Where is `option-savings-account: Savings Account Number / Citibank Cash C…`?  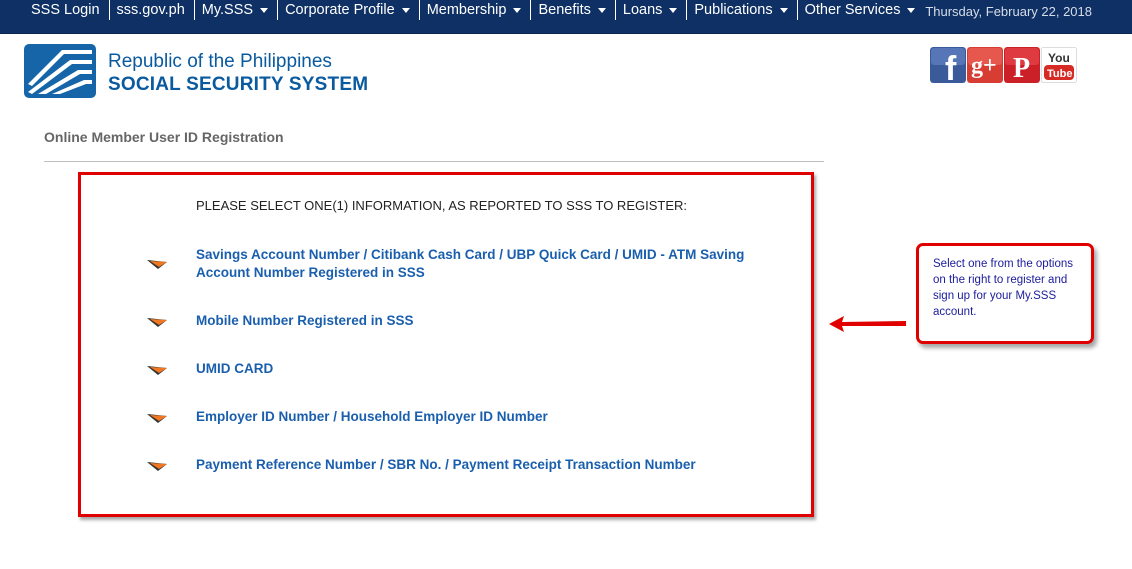 option-savings-account: Savings Account Number / Citibank Cash C… is located at coordinates (476, 264).